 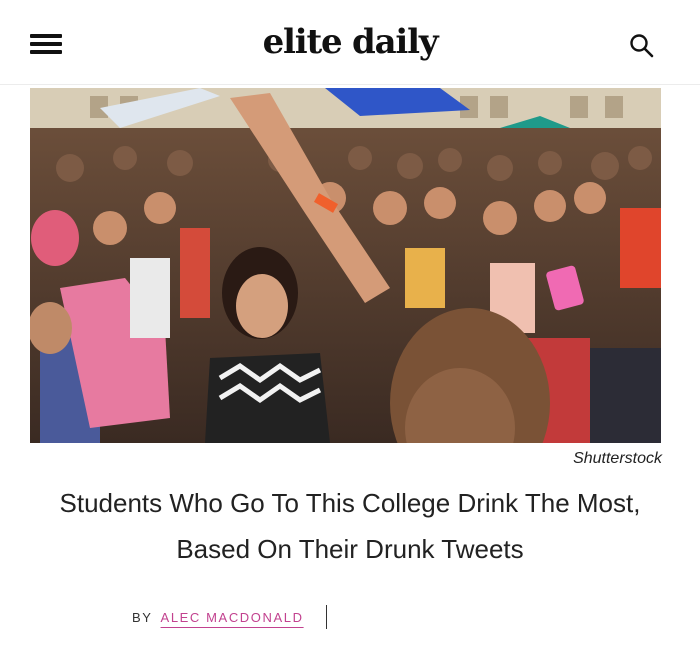 I want to click on byline: BY ALEC MACDONALD, so click(x=229, y=617).